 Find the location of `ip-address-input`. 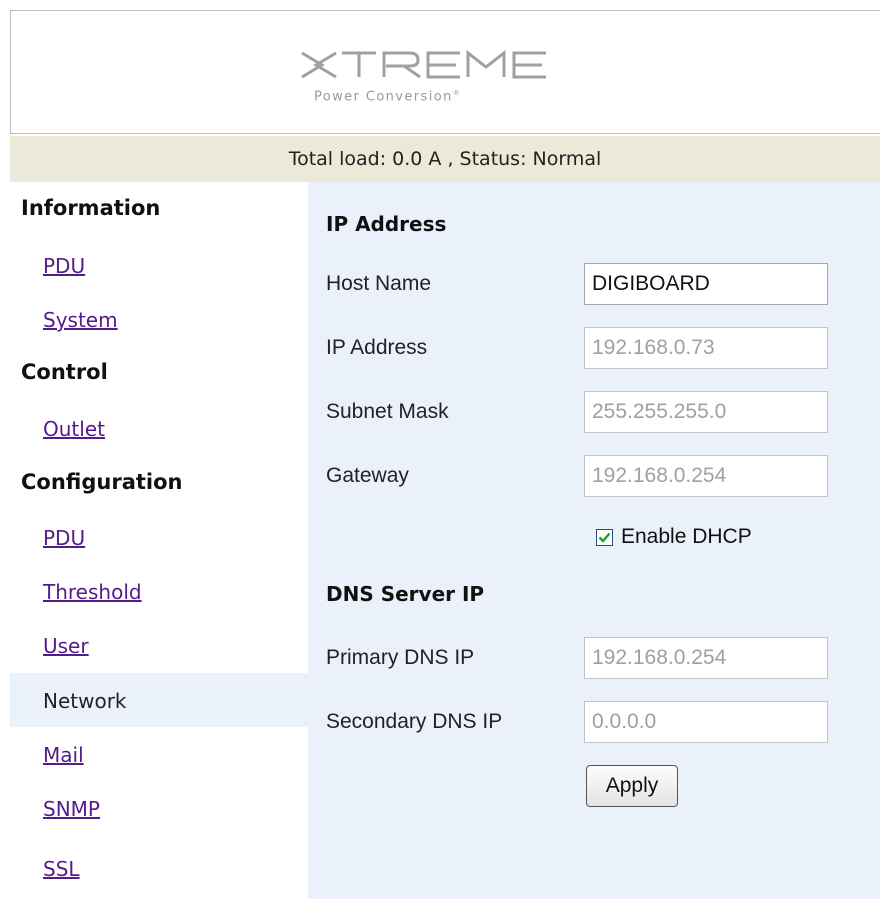

ip-address-input is located at coordinates (706, 348).